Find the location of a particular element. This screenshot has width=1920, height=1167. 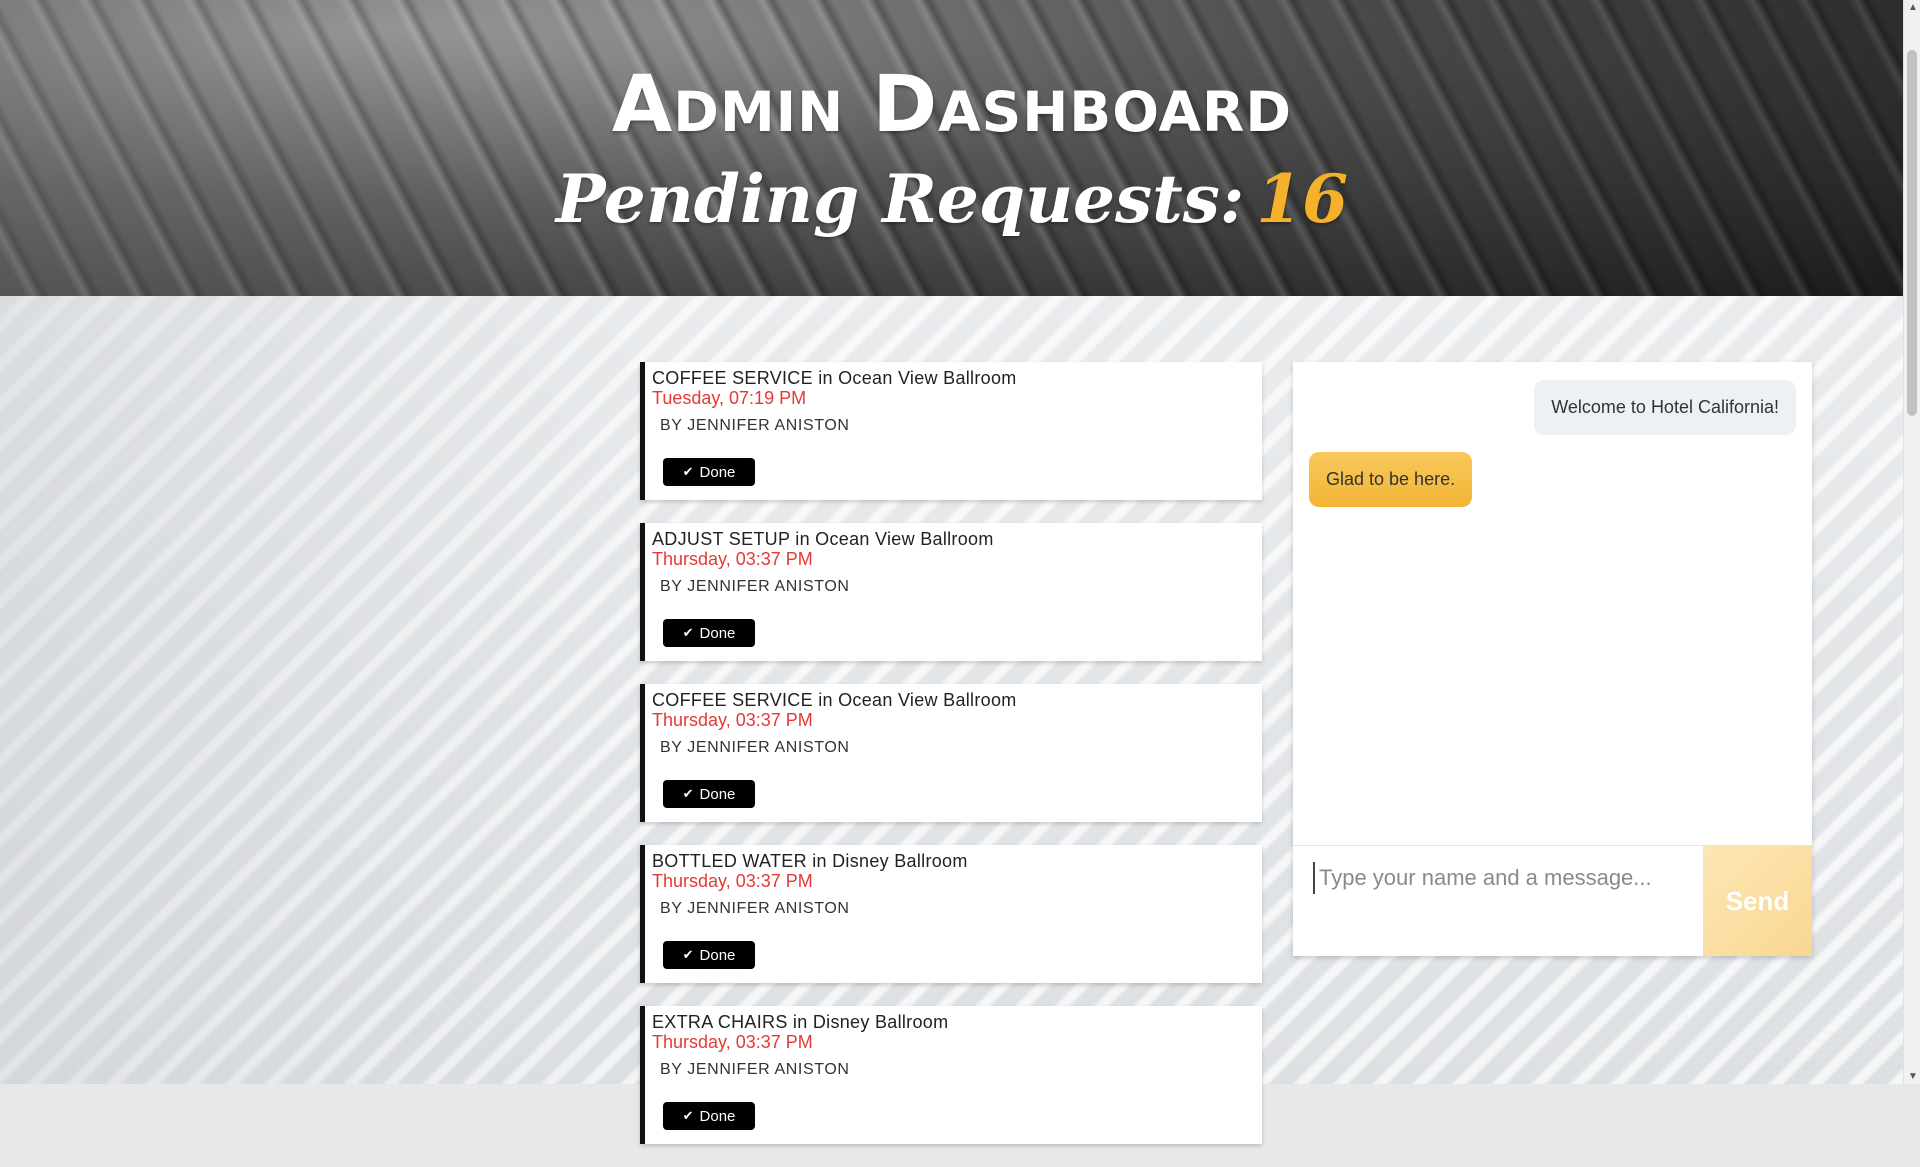

chat-message-input is located at coordinates (1507, 878).